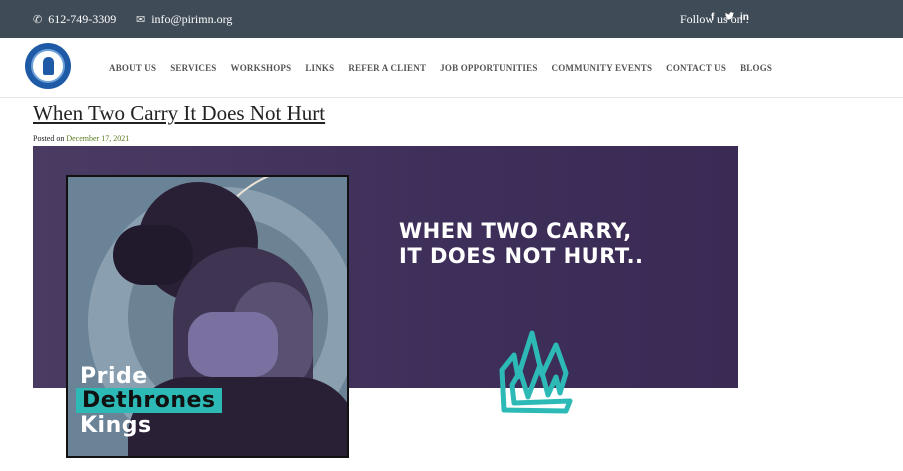 This screenshot has height=471, width=903. What do you see at coordinates (261, 68) in the screenshot?
I see `nav-item-workshops: WORKSHOPS` at bounding box center [261, 68].